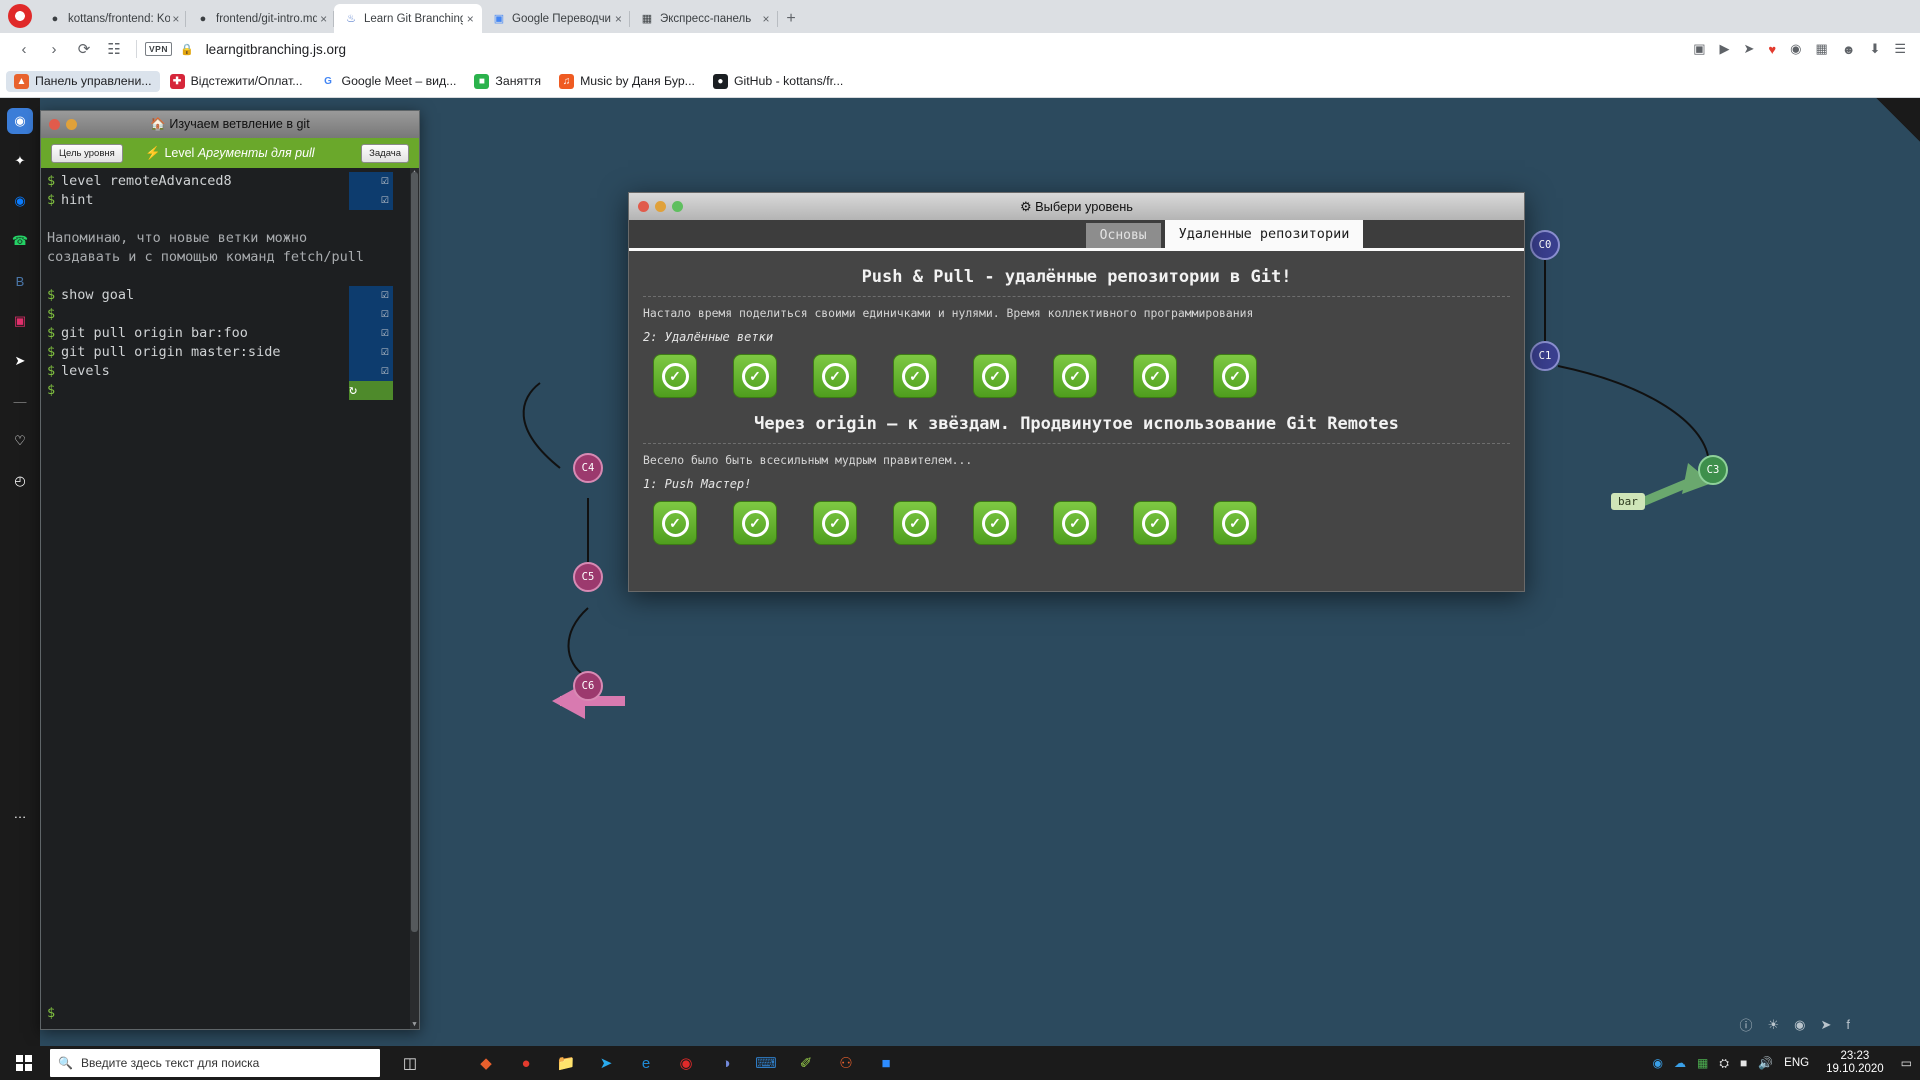 This screenshot has width=1920, height=1080. What do you see at coordinates (51, 1013) in the screenshot?
I see `terminal-input-prompt: $` at bounding box center [51, 1013].